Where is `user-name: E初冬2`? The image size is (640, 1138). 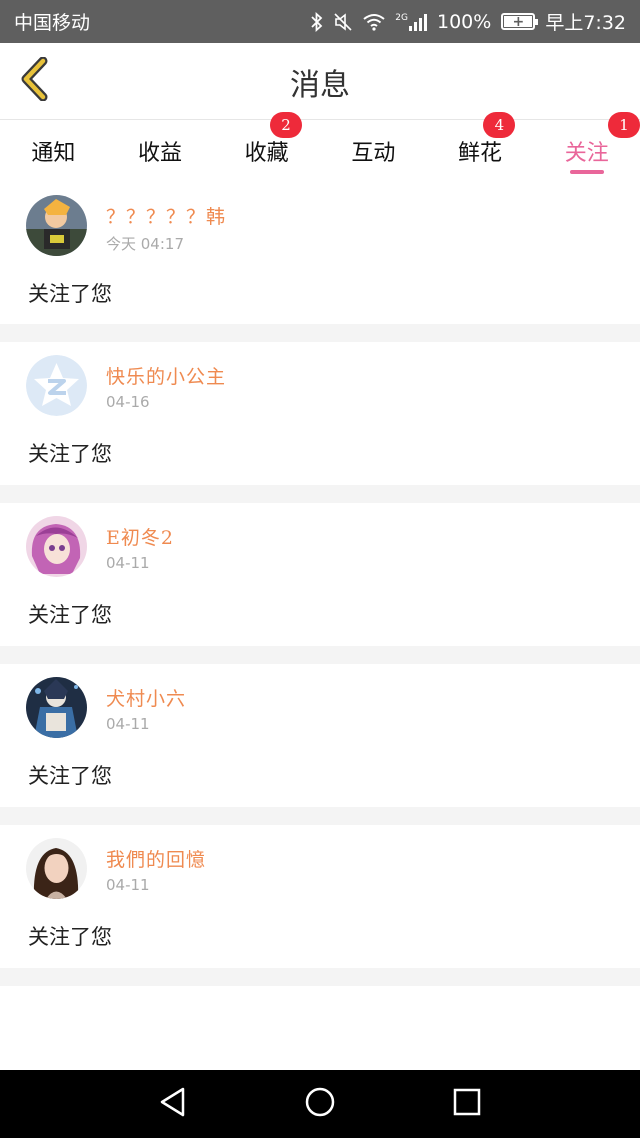 user-name: E初冬2 is located at coordinates (140, 536).